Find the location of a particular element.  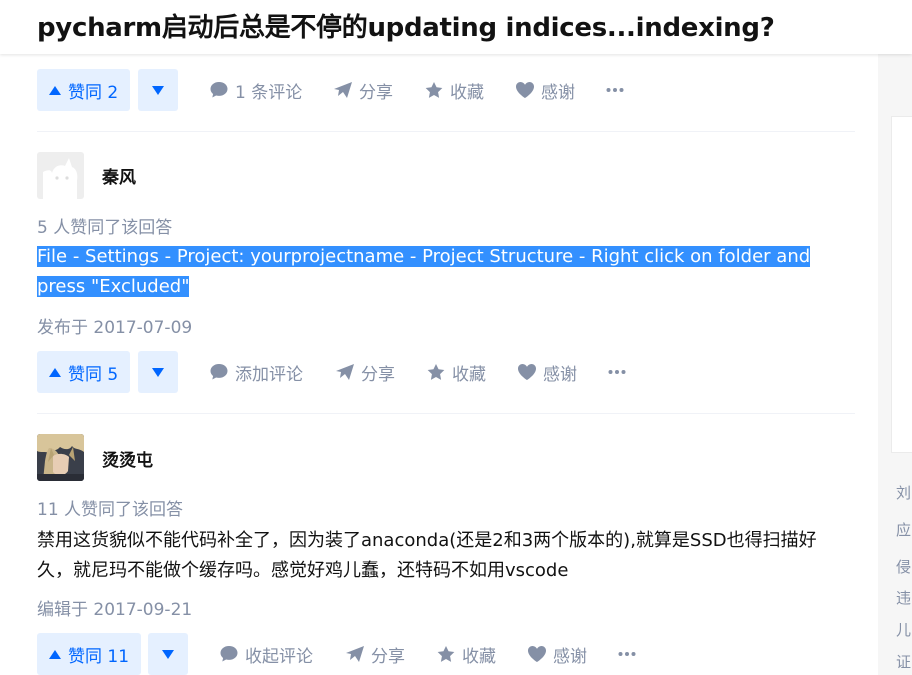

publish-time: 发布于 2017-07-09 is located at coordinates (114, 325).